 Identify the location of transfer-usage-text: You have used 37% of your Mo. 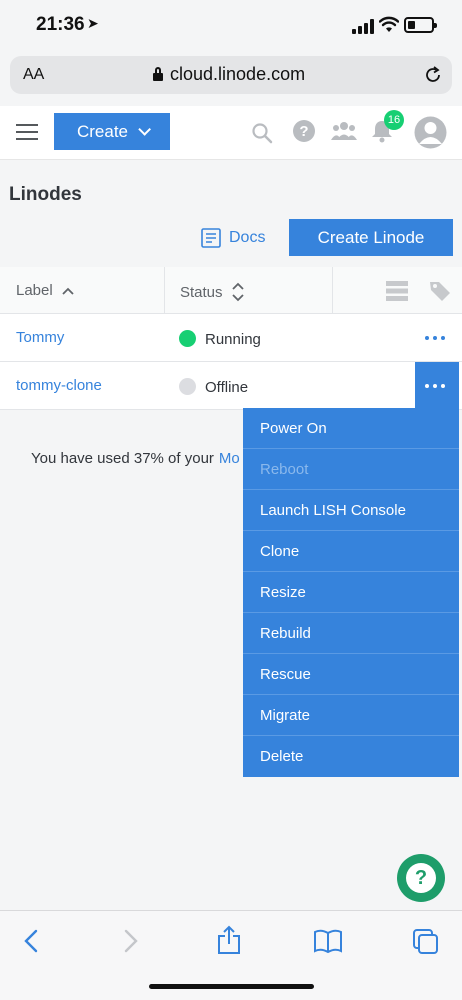
(135, 458).